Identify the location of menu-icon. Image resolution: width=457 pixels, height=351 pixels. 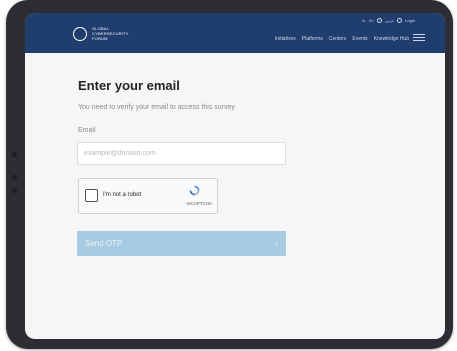
(419, 38).